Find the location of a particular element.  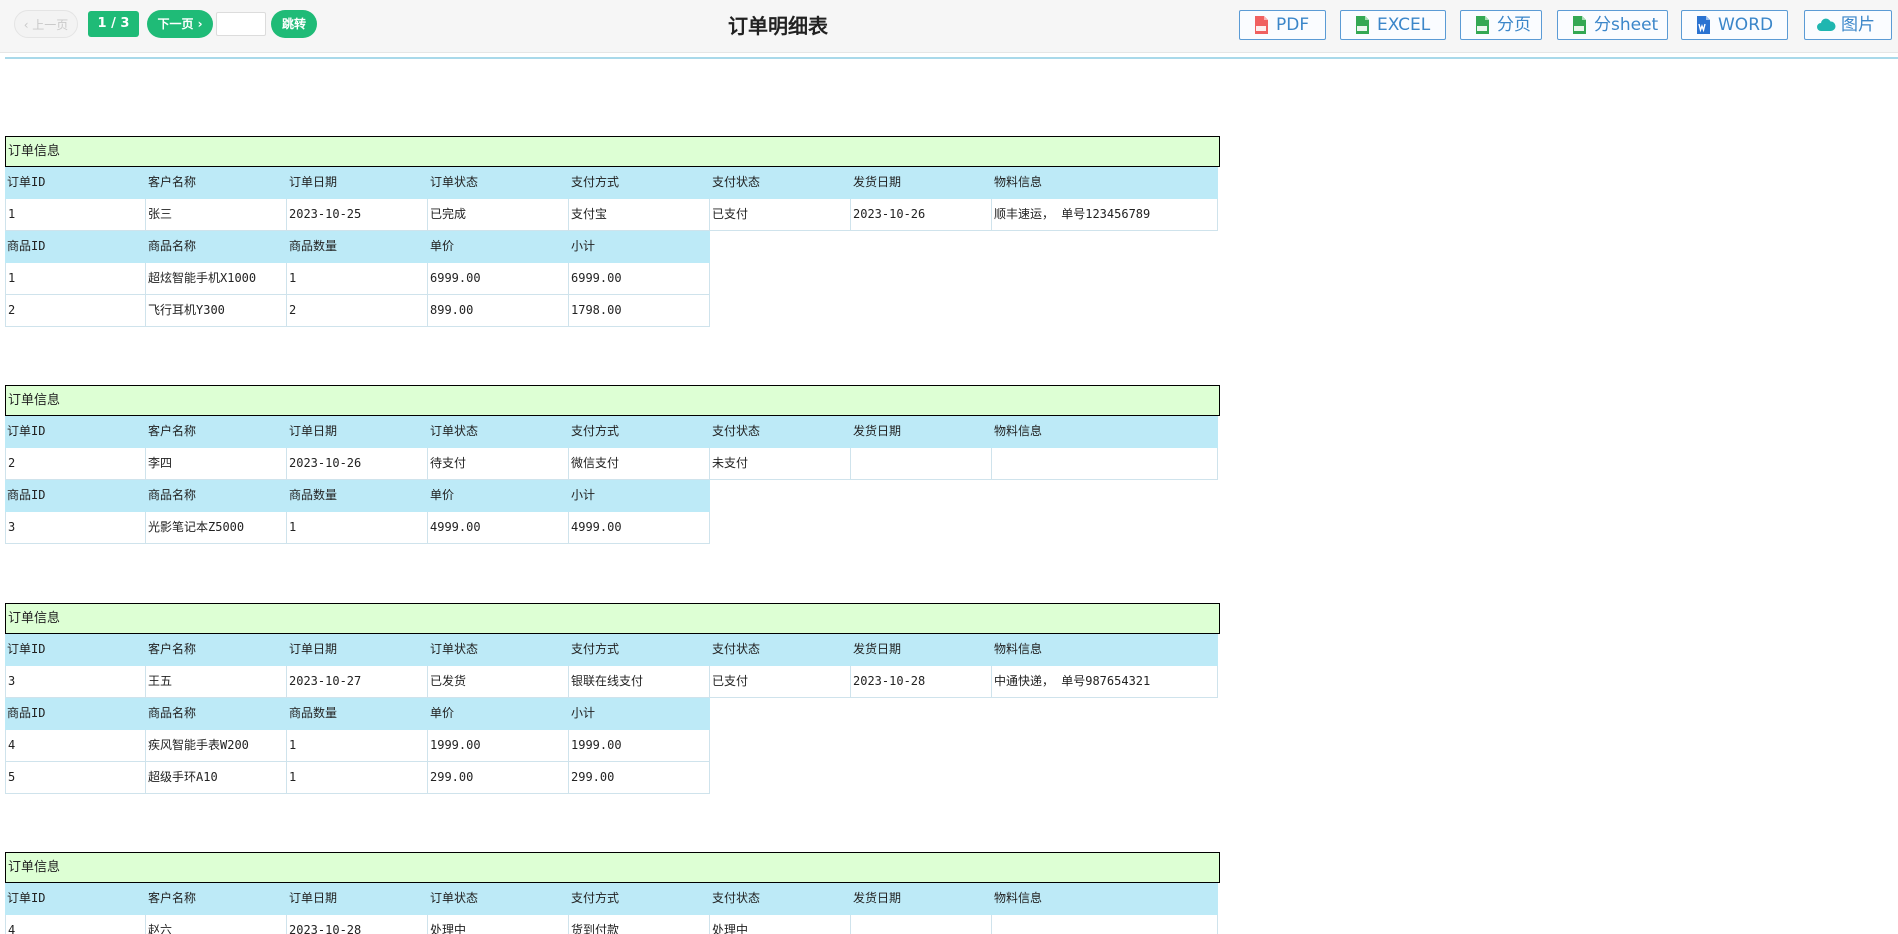

table-cell: 张三 is located at coordinates (216, 215).